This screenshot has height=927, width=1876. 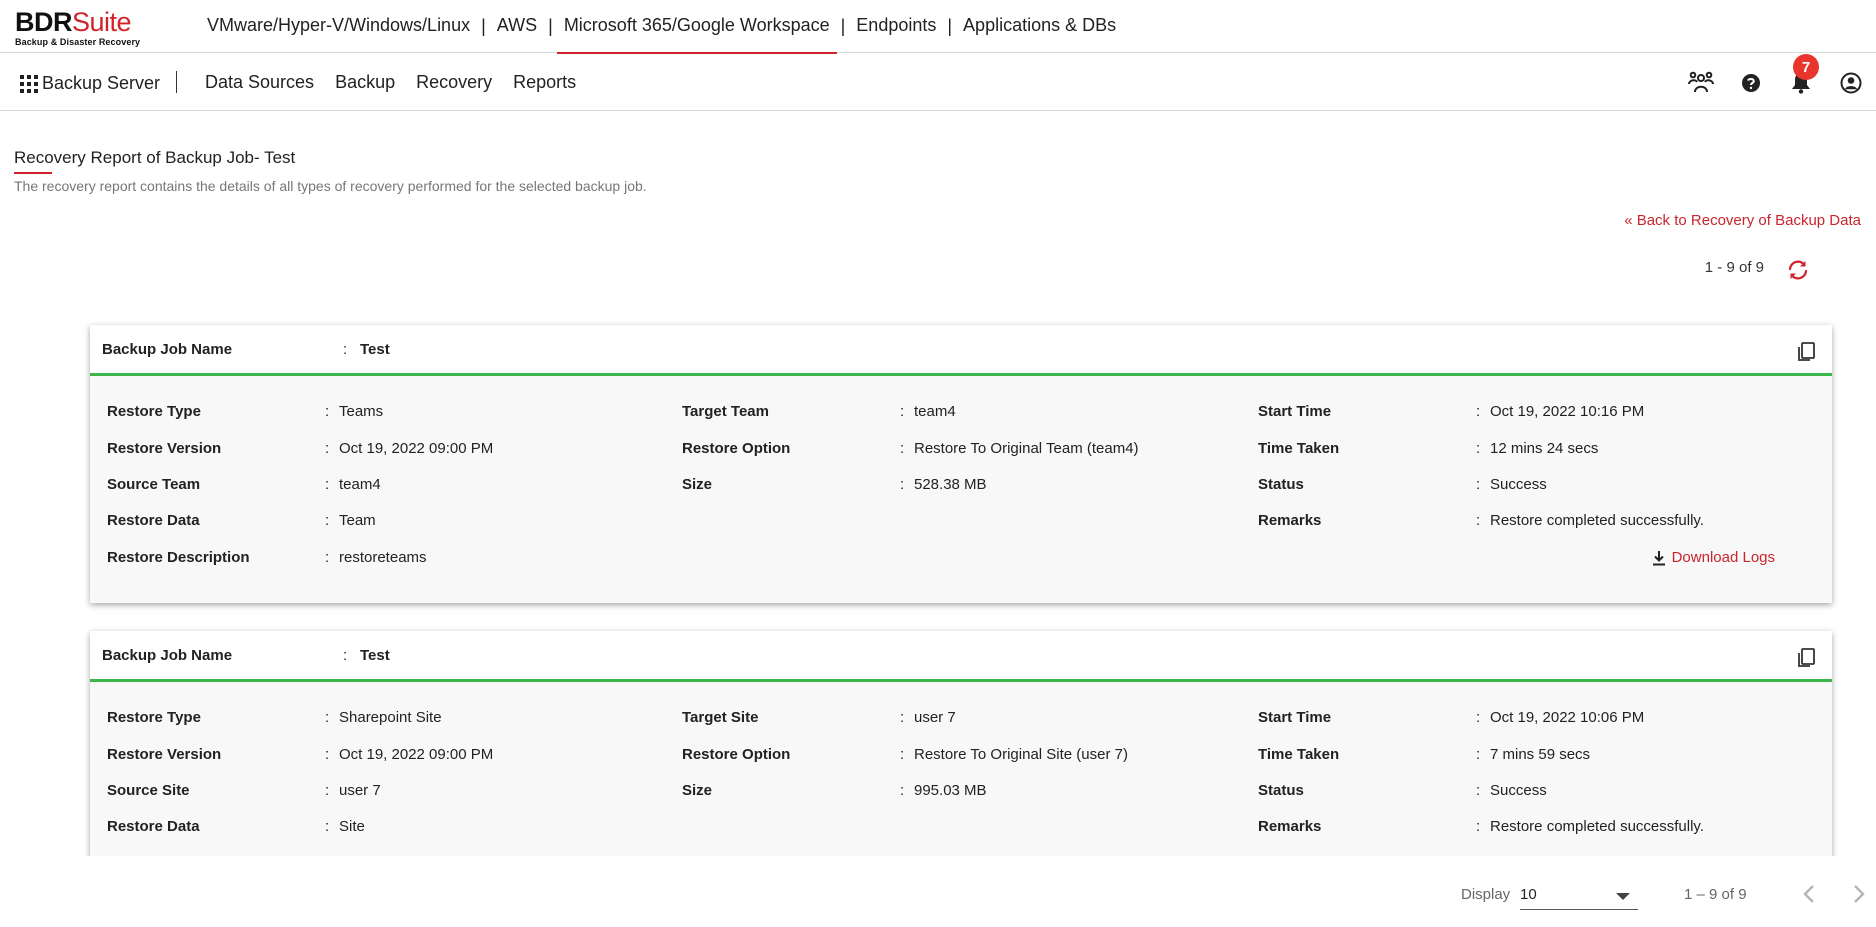 What do you see at coordinates (696, 27) in the screenshot?
I see `product-tab-microsoft-365-google-workspace: Microsoft 365/Google Workspace` at bounding box center [696, 27].